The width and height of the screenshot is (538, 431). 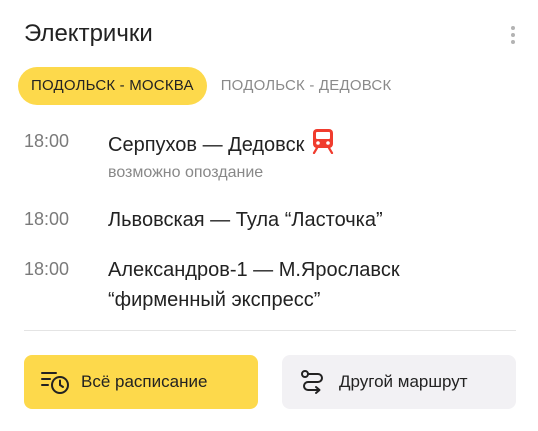 What do you see at coordinates (306, 86) in the screenshot?
I see `tab-podolsk-dedovsk: ПОДОЛЬСК - ДЕДОВСК` at bounding box center [306, 86].